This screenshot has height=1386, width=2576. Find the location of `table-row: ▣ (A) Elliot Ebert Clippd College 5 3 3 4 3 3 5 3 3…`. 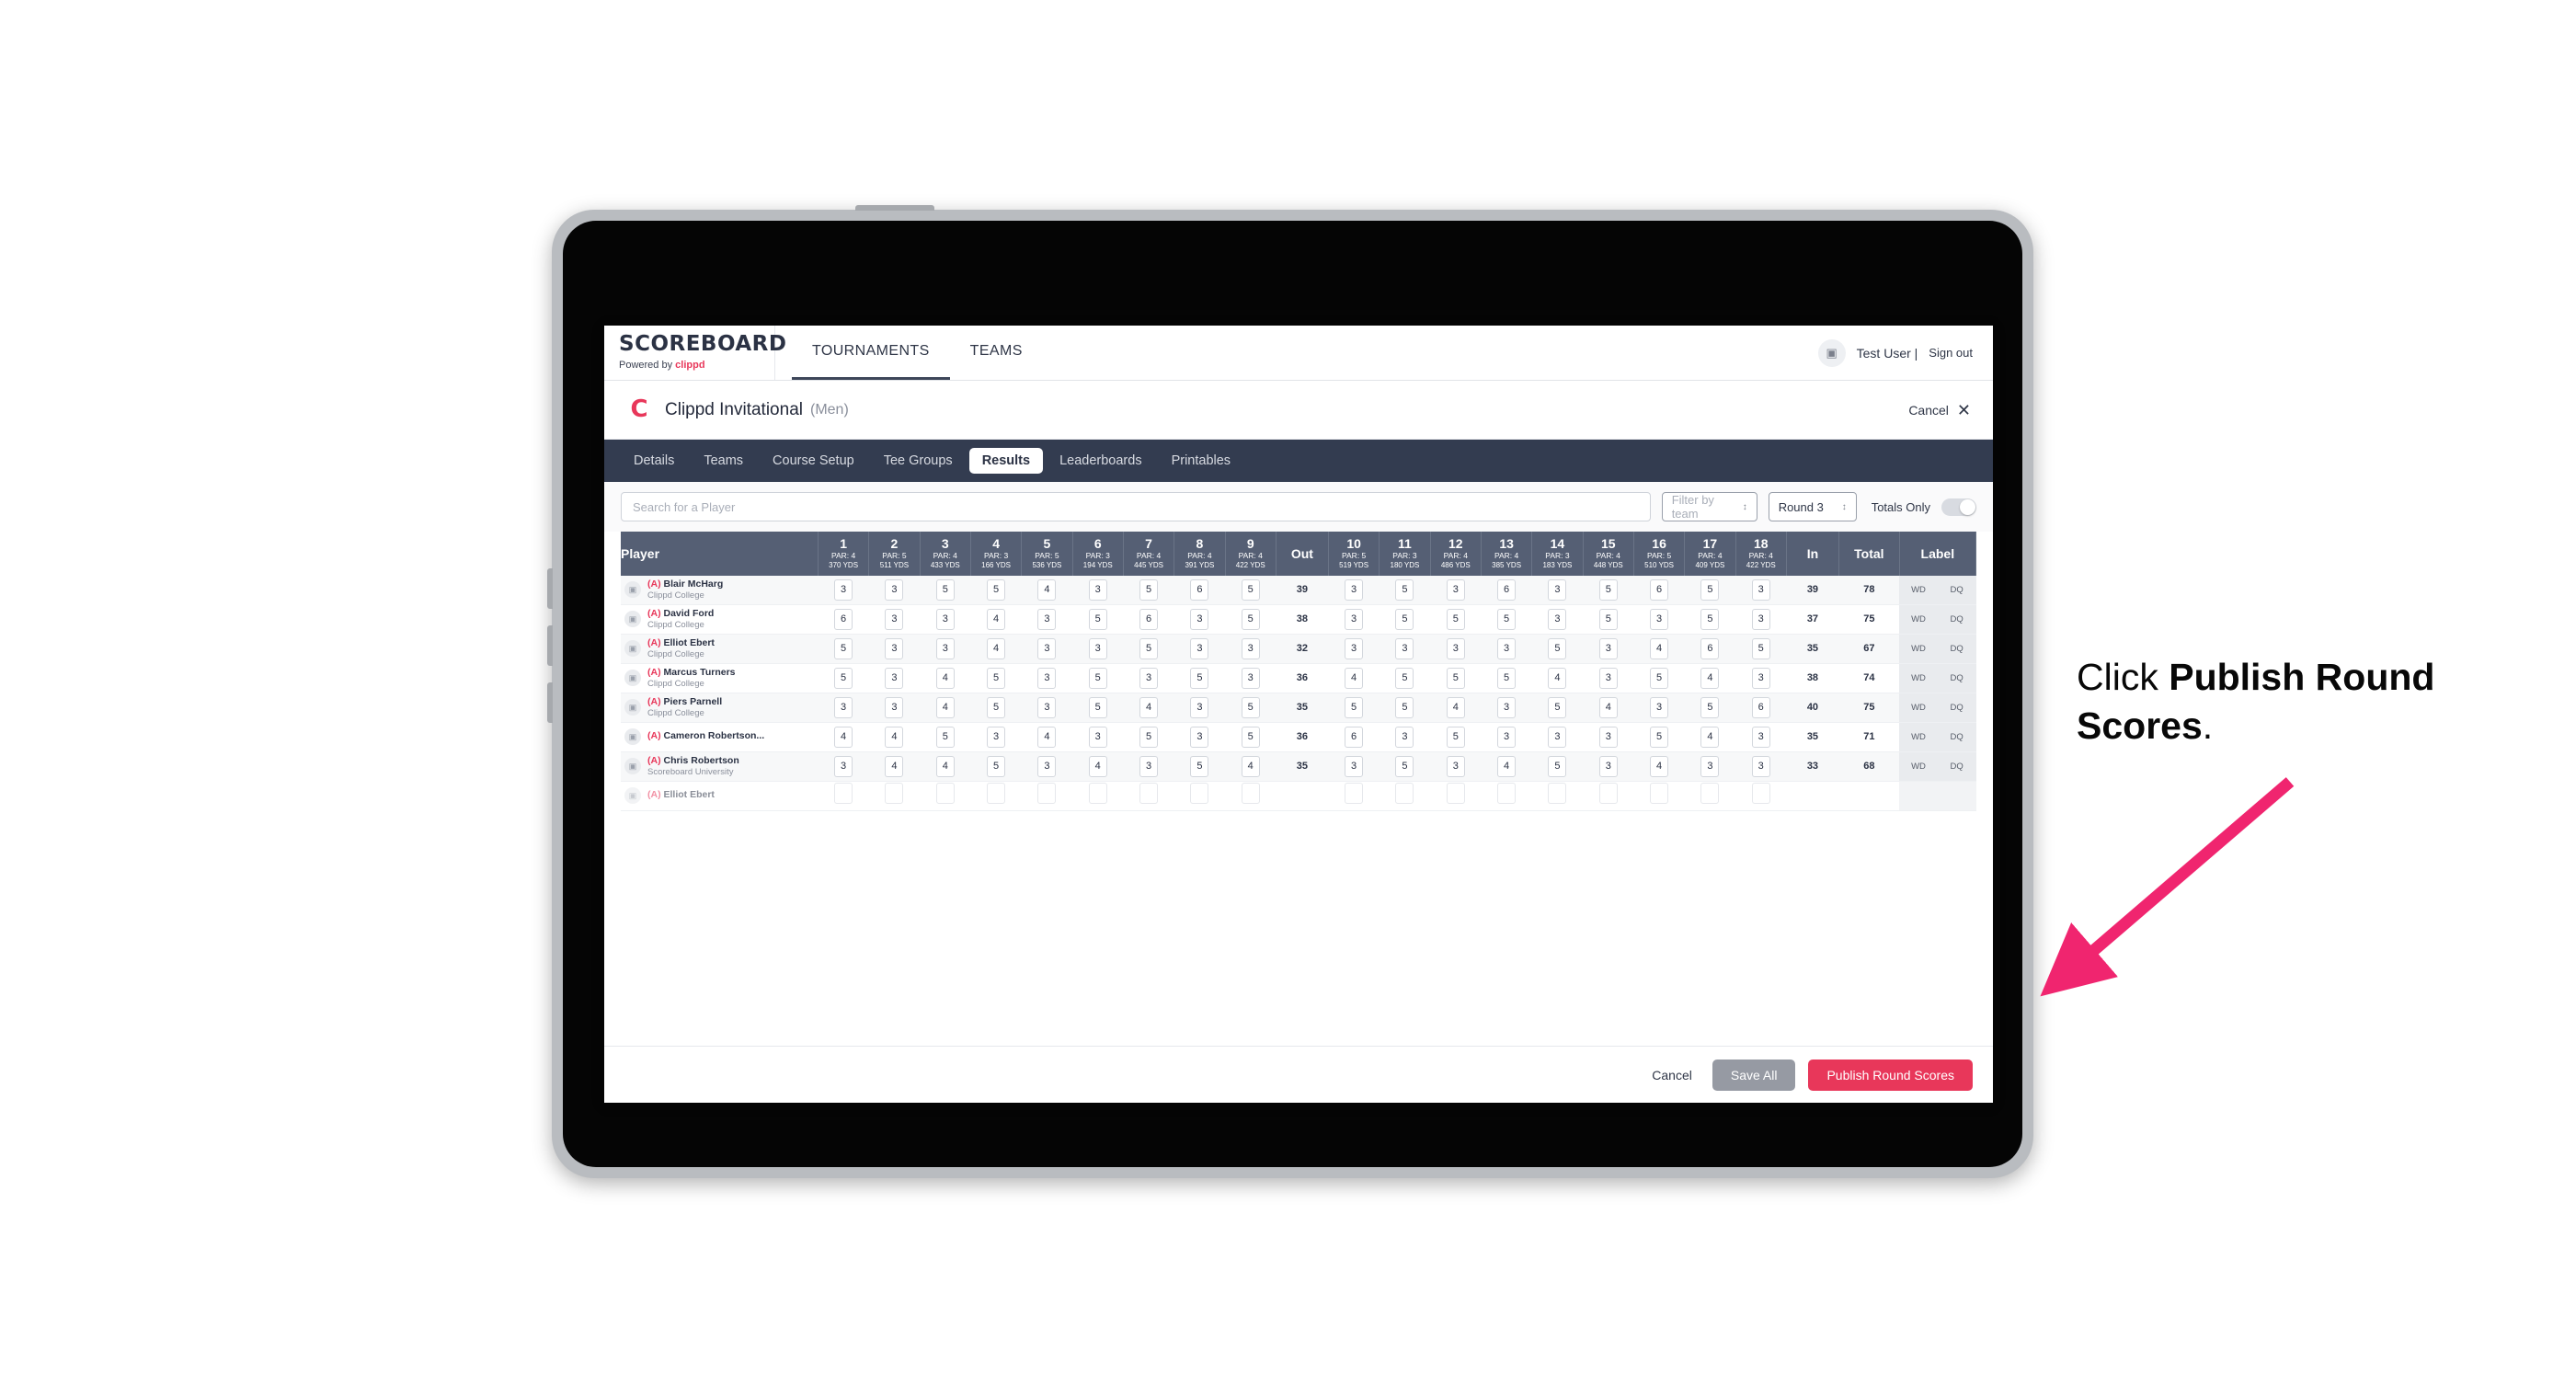

table-row: ▣ (A) Elliot Ebert Clippd College 5 3 3 4 3 3 5 3 3… is located at coordinates (1299, 649).